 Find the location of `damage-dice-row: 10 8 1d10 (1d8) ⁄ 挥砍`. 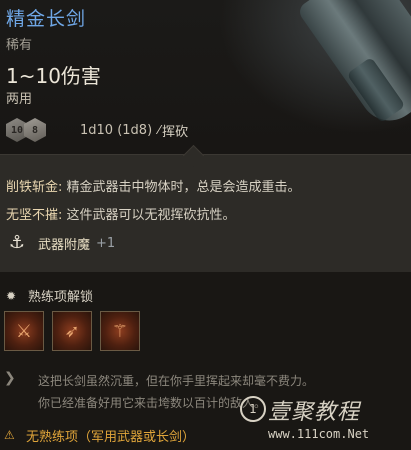

damage-dice-row: 10 8 1d10 (1d8) ⁄ 挥砍 is located at coordinates (97, 130).